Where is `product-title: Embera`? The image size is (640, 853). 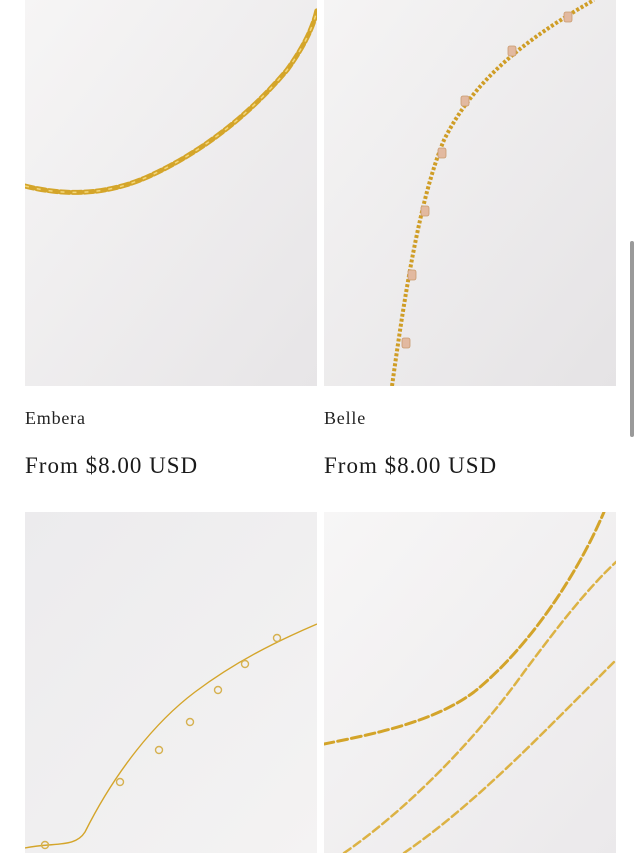 product-title: Embera is located at coordinates (171, 418).